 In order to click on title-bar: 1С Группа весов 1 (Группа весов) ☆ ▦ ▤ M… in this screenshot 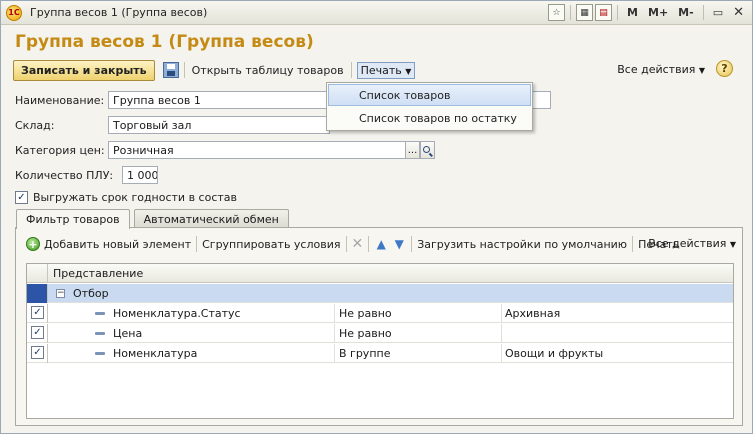, I will do `click(376, 13)`.